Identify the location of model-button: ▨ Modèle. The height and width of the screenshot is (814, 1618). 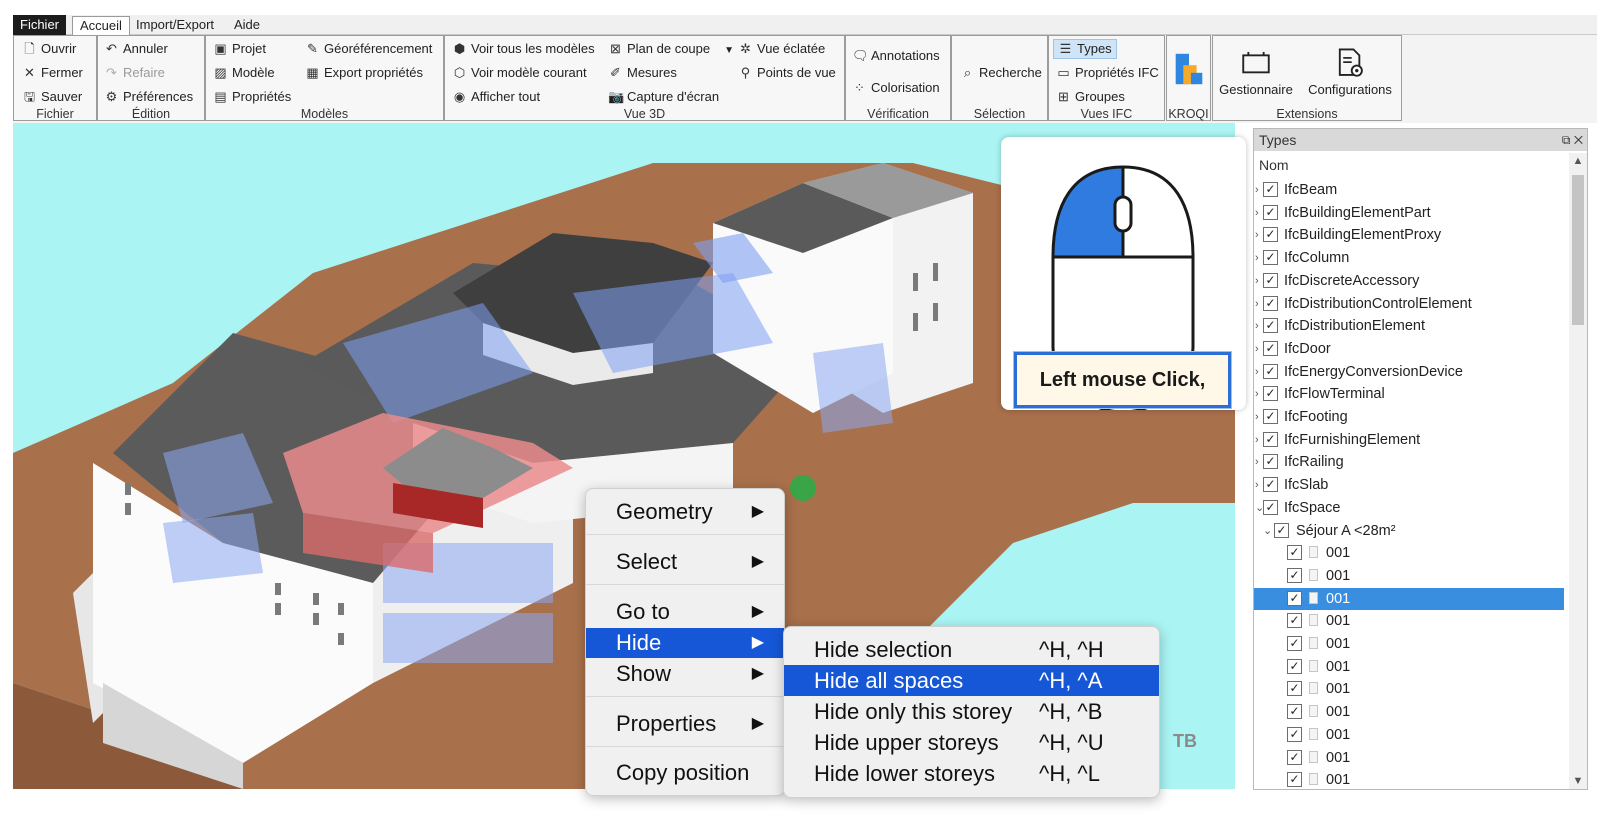
(243, 73).